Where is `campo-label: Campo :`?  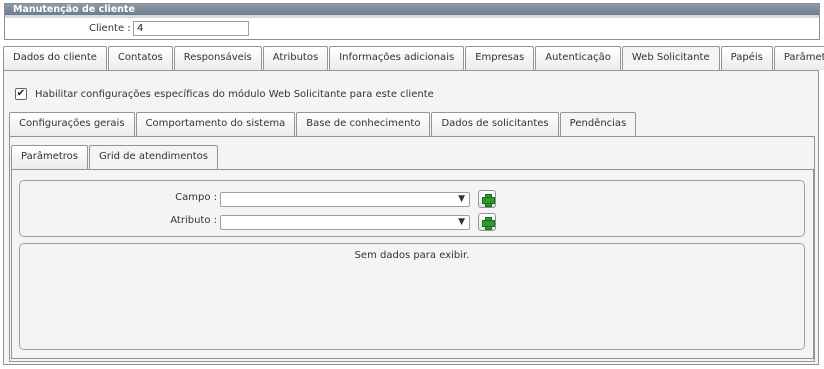 campo-label: Campo : is located at coordinates (196, 197).